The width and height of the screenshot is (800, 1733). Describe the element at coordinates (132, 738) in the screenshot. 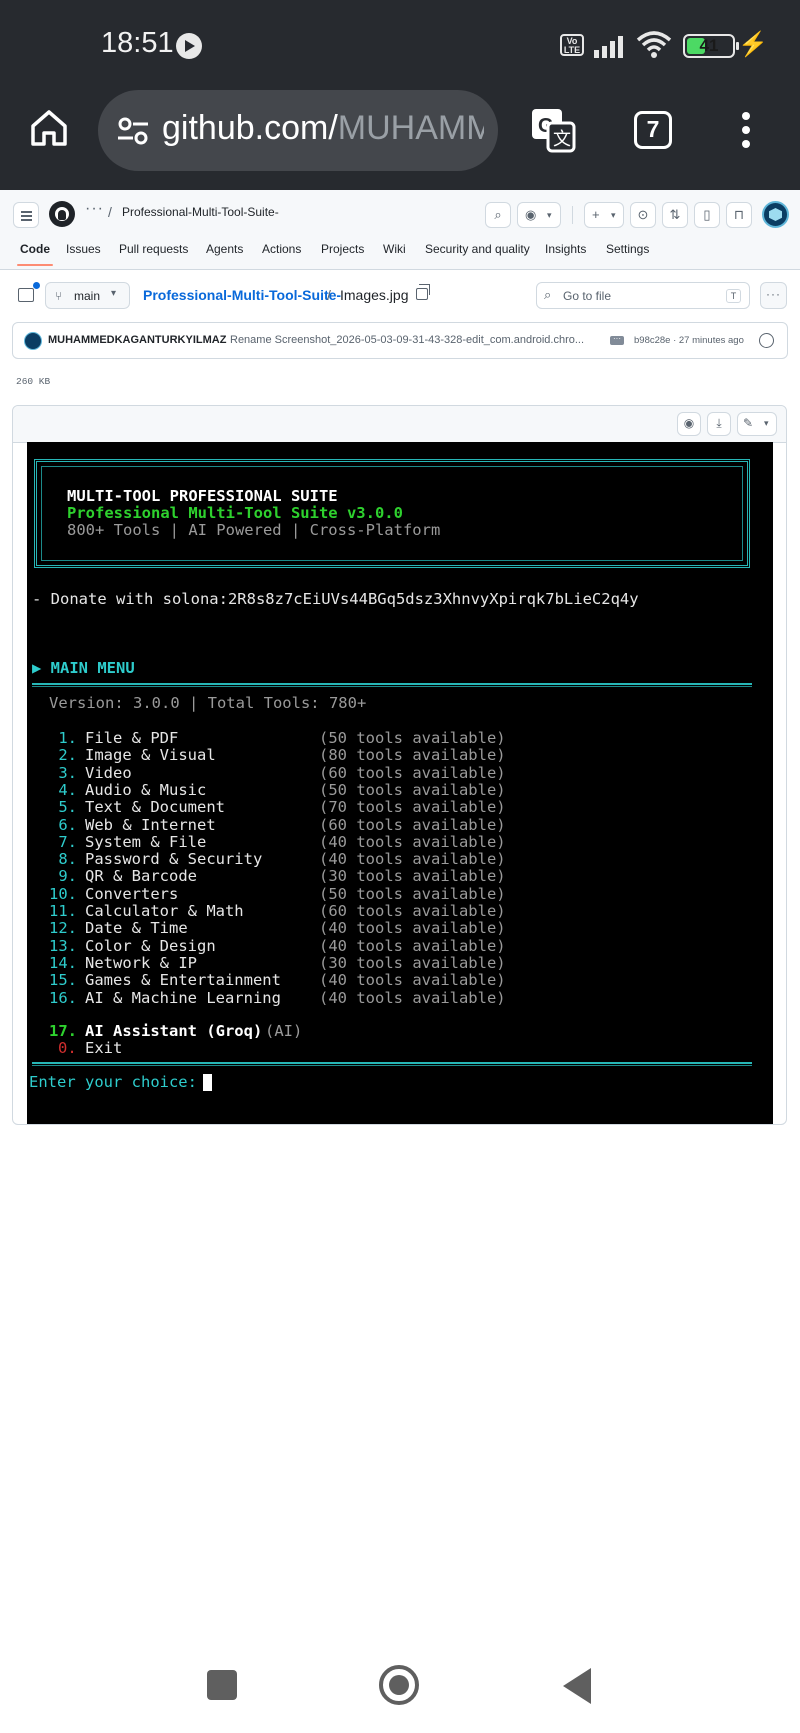

I see `menu-item-label: File & PDF` at that location.